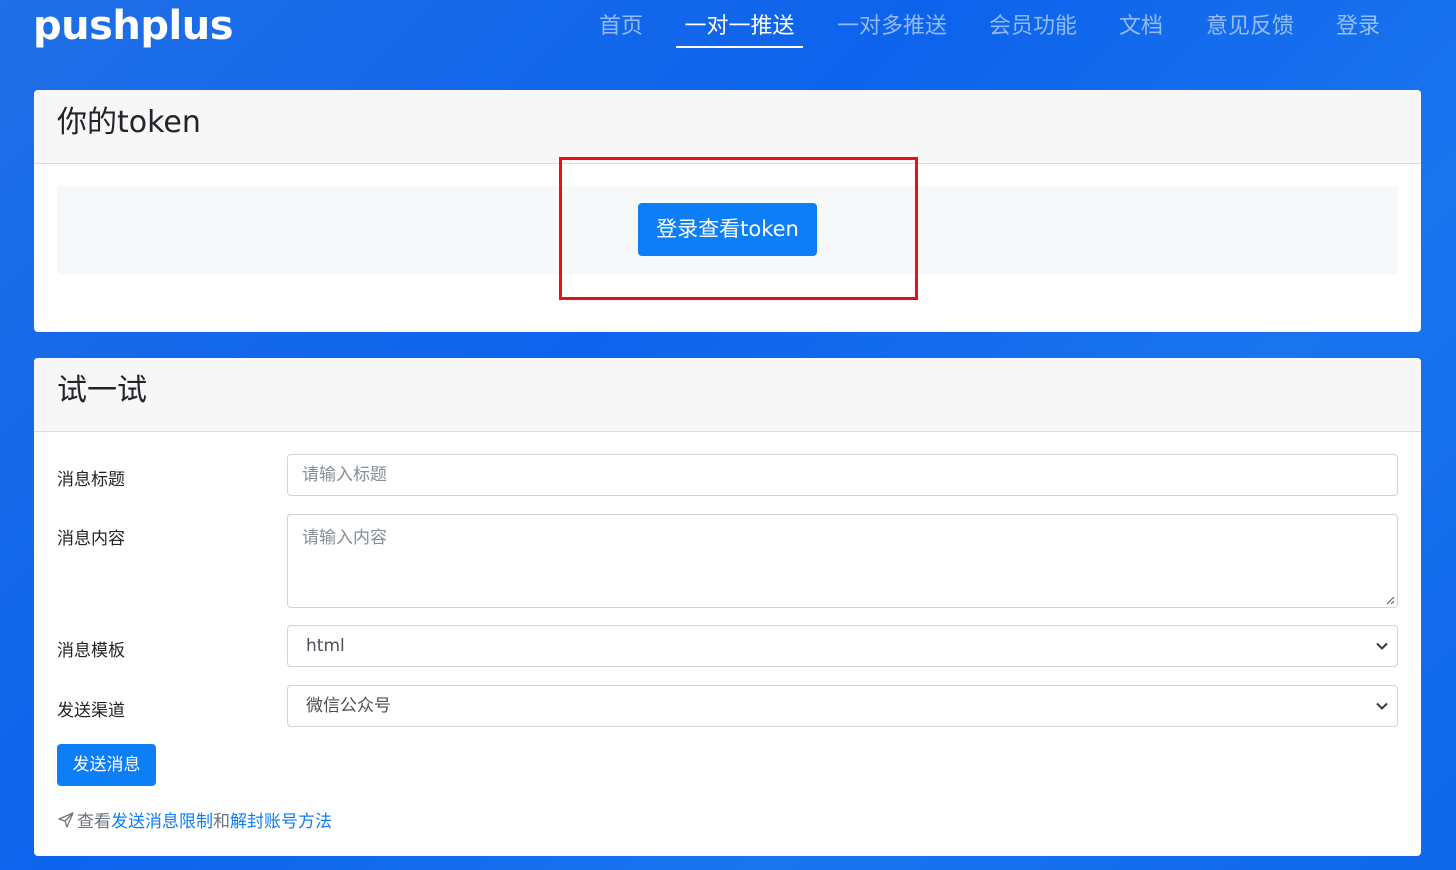 This screenshot has height=870, width=1456. I want to click on message-content-placeholder: 请输入内容, so click(344, 538).